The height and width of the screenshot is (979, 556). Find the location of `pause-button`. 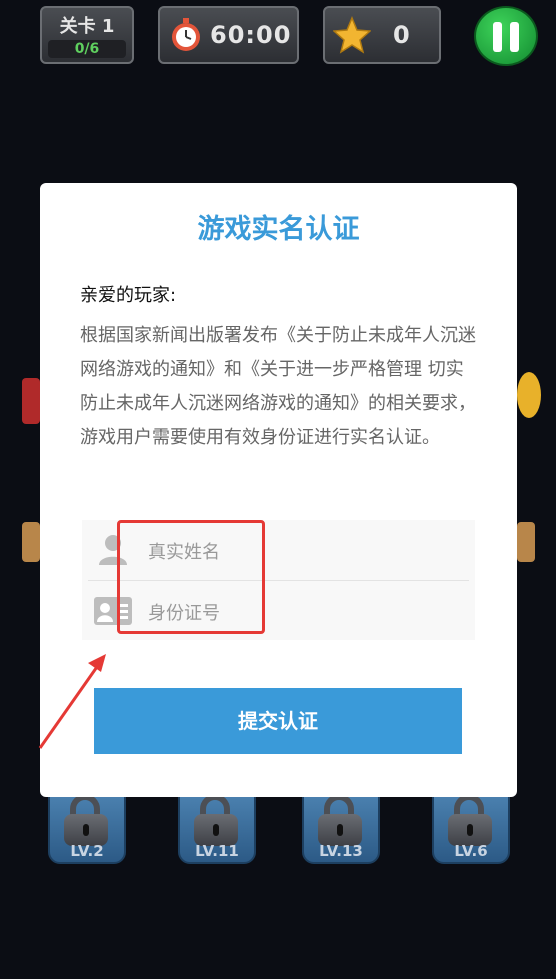

pause-button is located at coordinates (506, 36).